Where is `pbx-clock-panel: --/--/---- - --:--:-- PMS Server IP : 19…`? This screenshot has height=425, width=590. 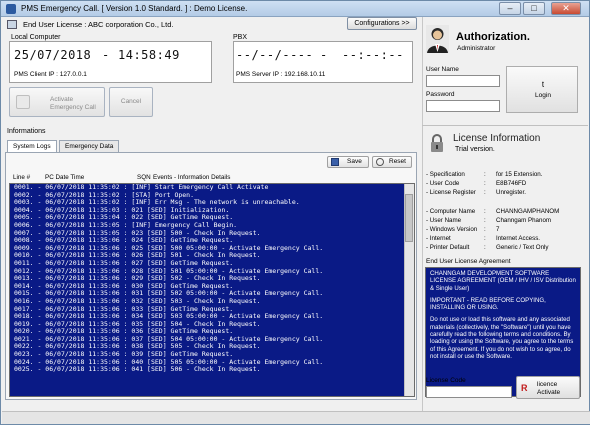 pbx-clock-panel: --/--/---- - --:--:-- PMS Server IP : 19… is located at coordinates (323, 62).